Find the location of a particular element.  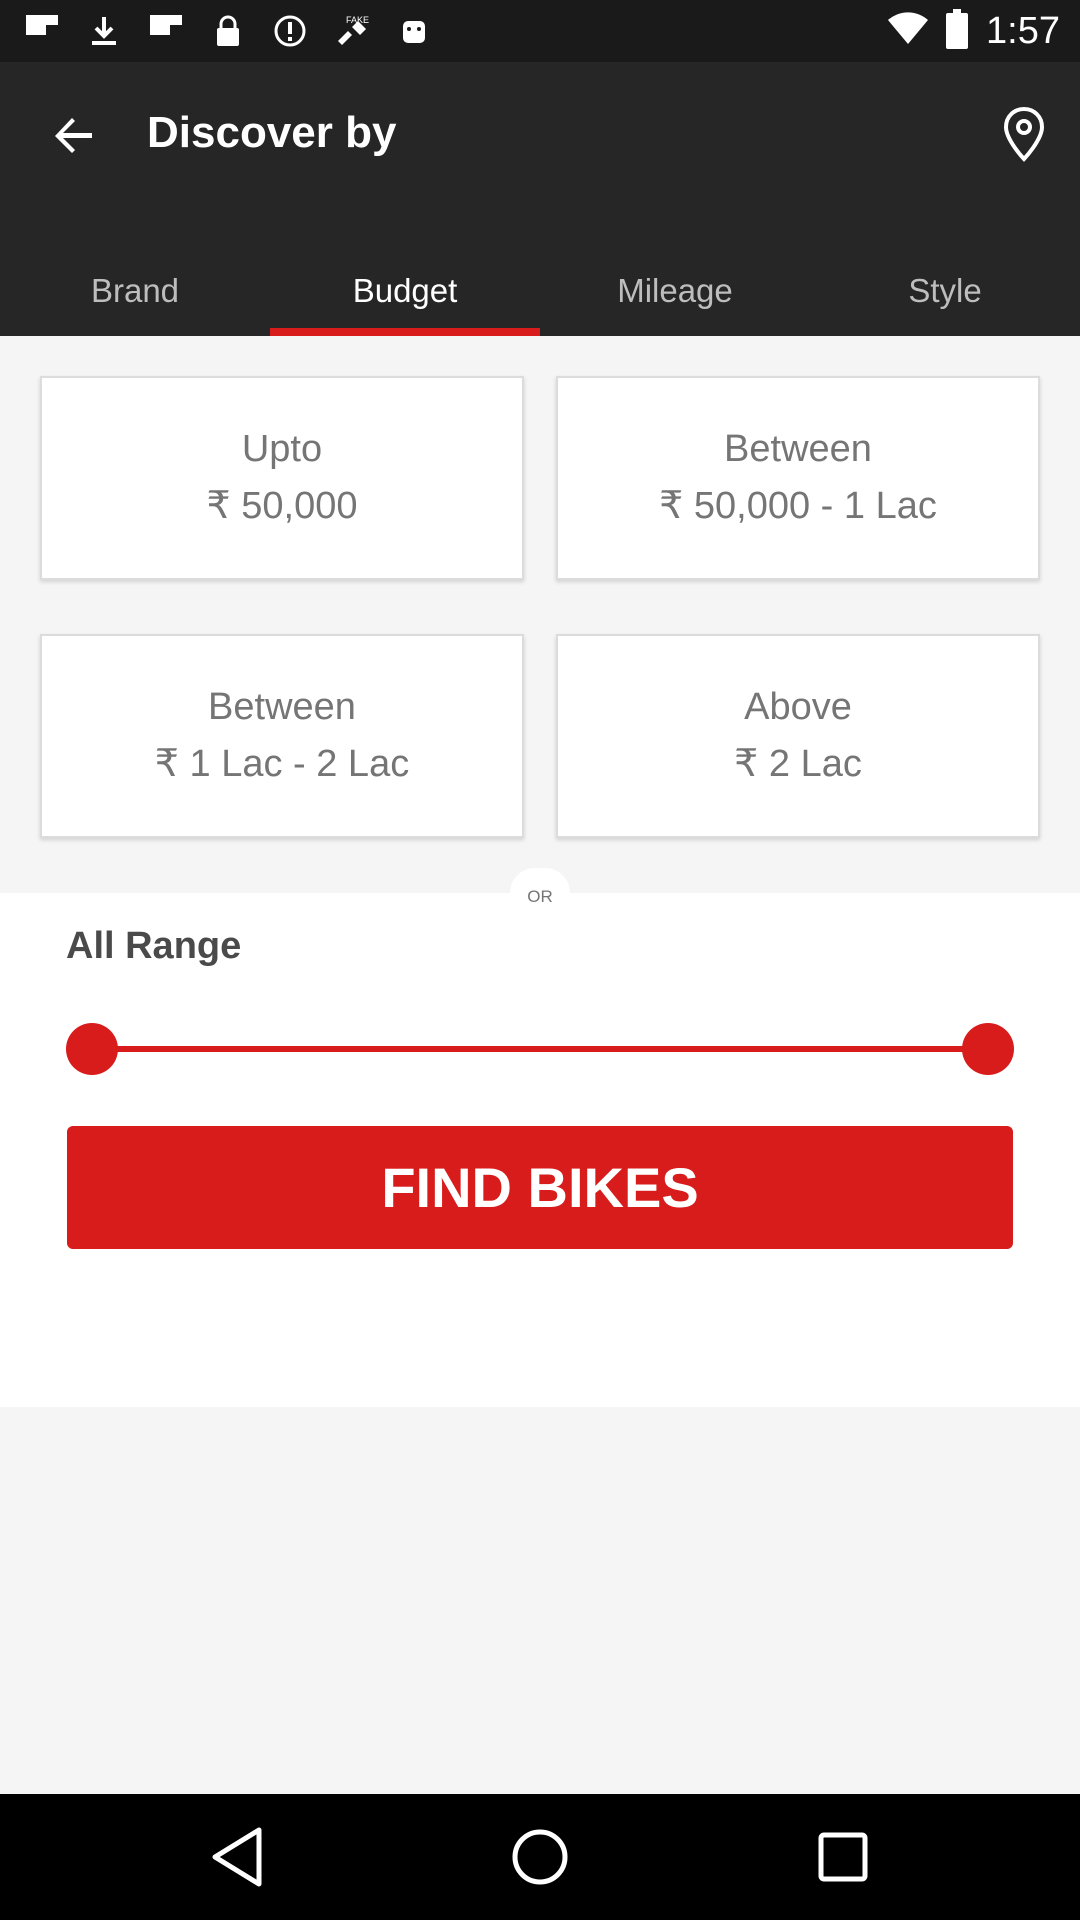

status-bar: FAKE 1:57 is located at coordinates (540, 31).